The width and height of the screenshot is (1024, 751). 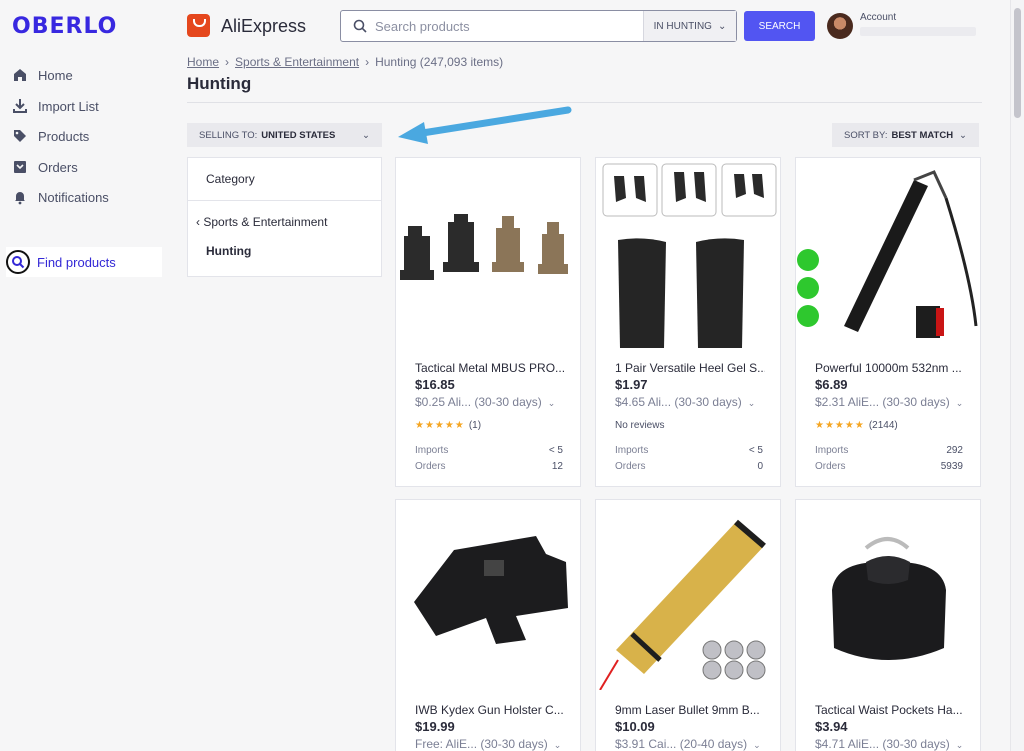 I want to click on orders-value: 12, so click(x=557, y=466).